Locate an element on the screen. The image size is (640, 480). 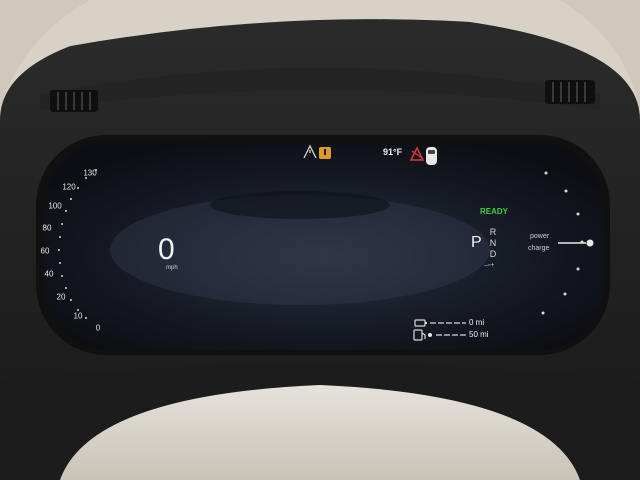
electric-range: 0 mi is located at coordinates (477, 322).